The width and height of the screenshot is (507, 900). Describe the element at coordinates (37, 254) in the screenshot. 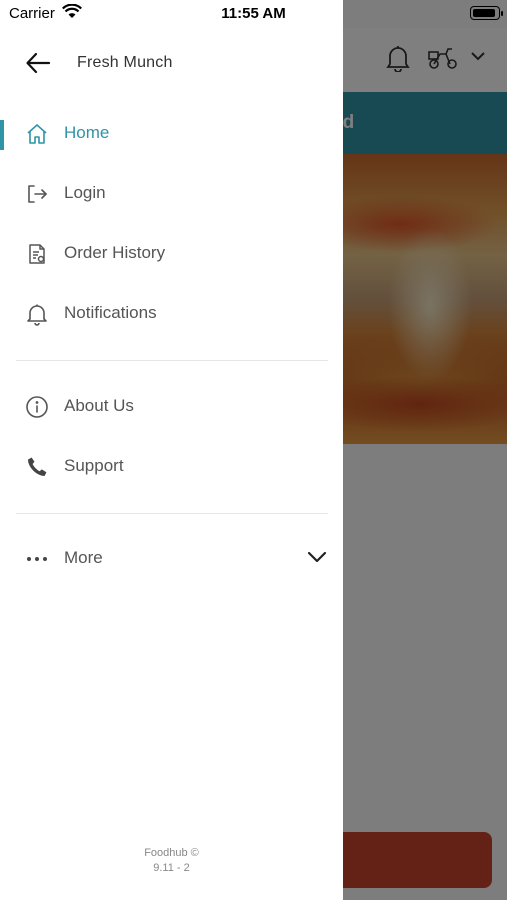

I see `receipt-icon` at that location.